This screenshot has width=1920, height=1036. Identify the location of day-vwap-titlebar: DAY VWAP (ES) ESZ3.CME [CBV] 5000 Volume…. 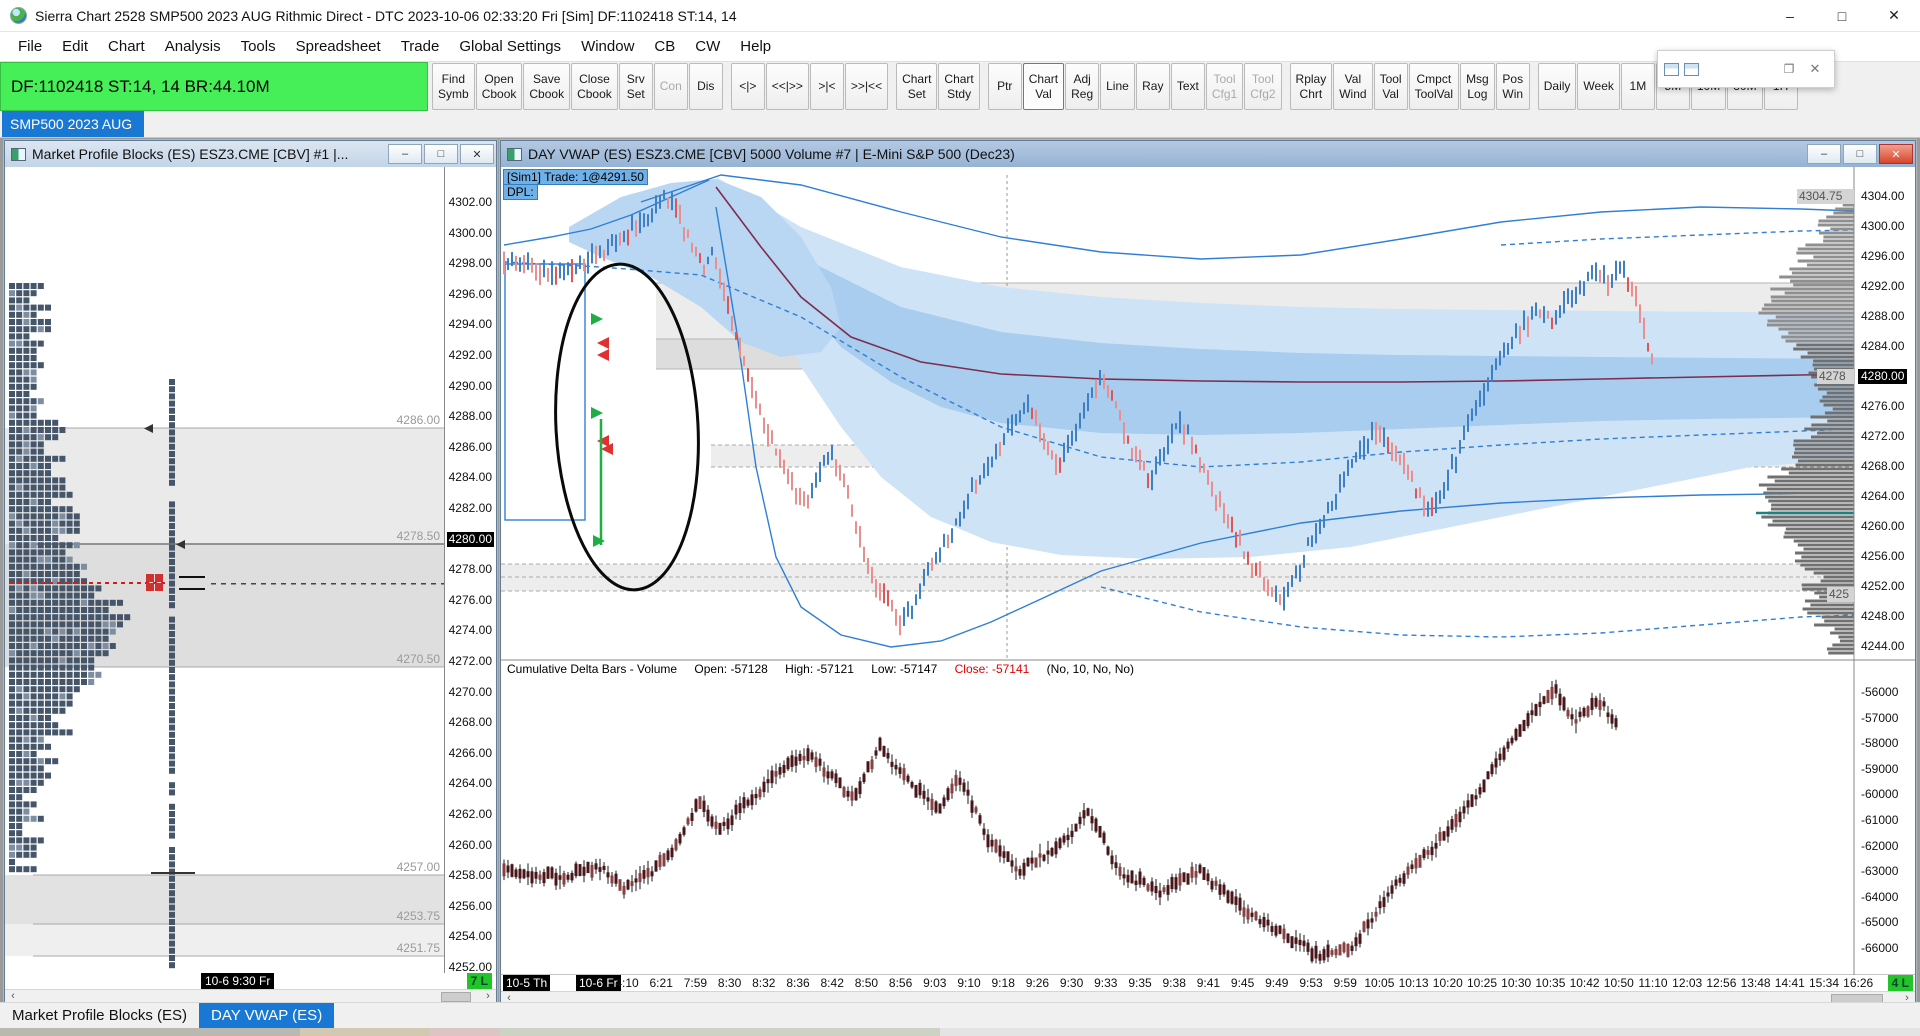
(1208, 154).